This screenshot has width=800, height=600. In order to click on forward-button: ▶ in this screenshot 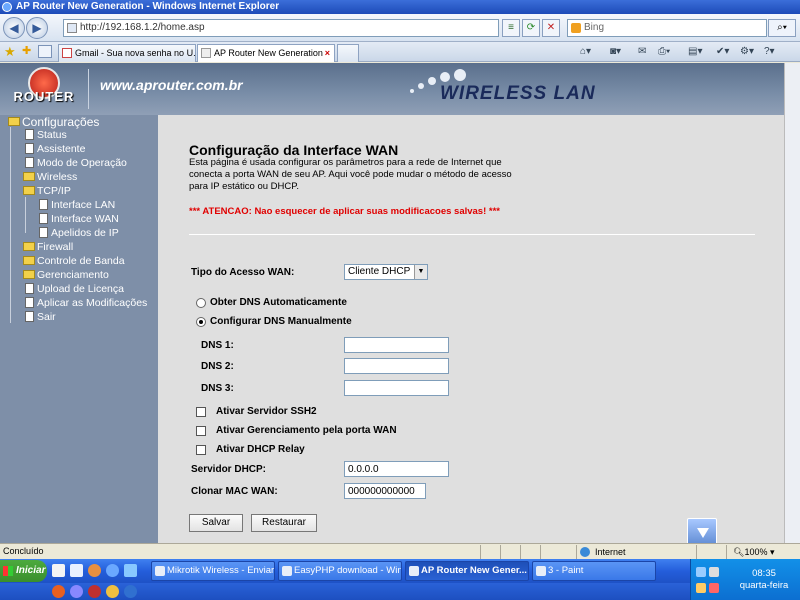, I will do `click(37, 28)`.